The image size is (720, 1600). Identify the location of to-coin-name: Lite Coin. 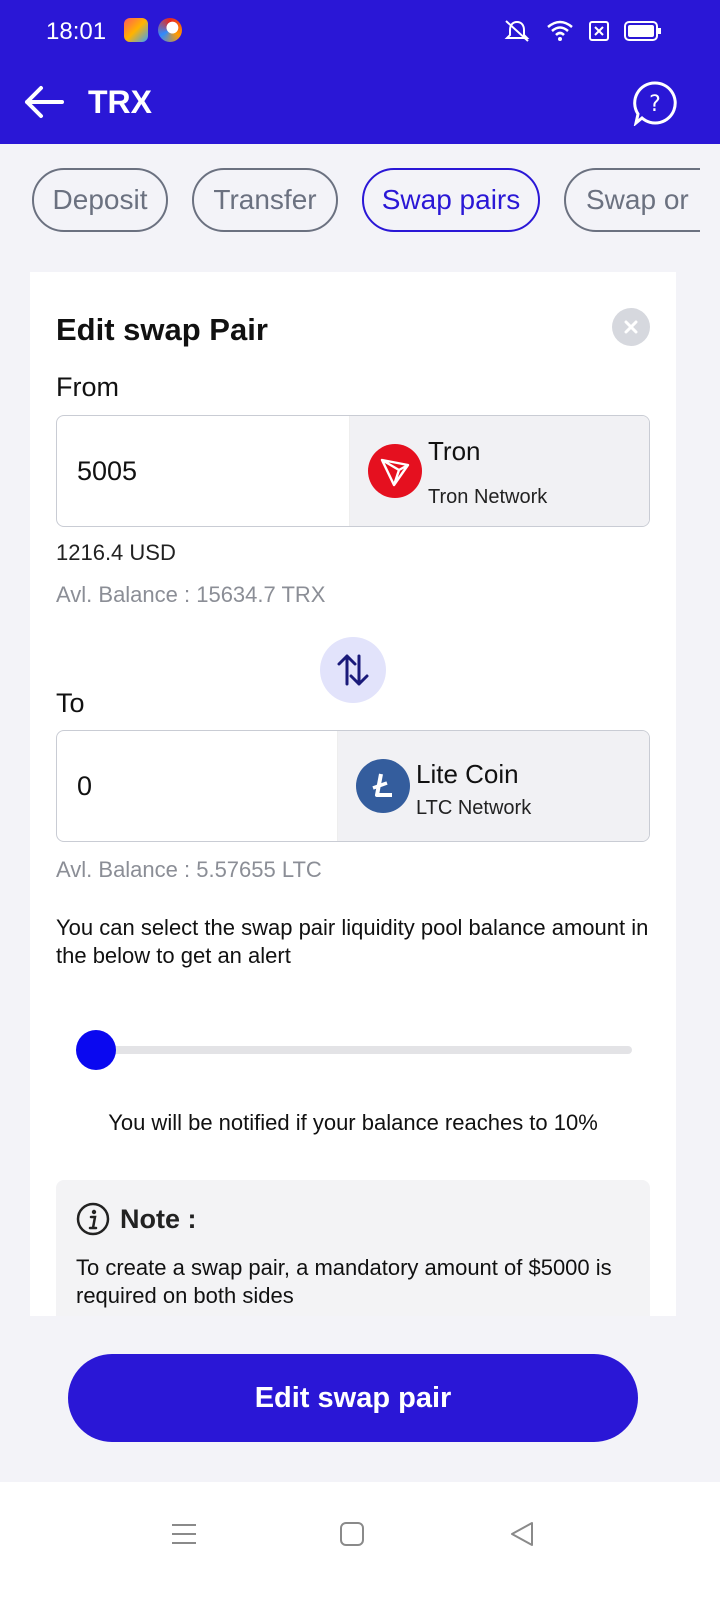
(467, 774).